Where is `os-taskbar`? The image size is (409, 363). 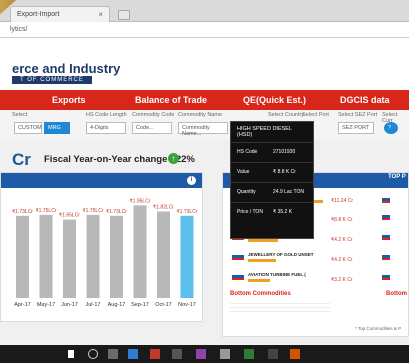
os-taskbar is located at coordinates (204, 354).